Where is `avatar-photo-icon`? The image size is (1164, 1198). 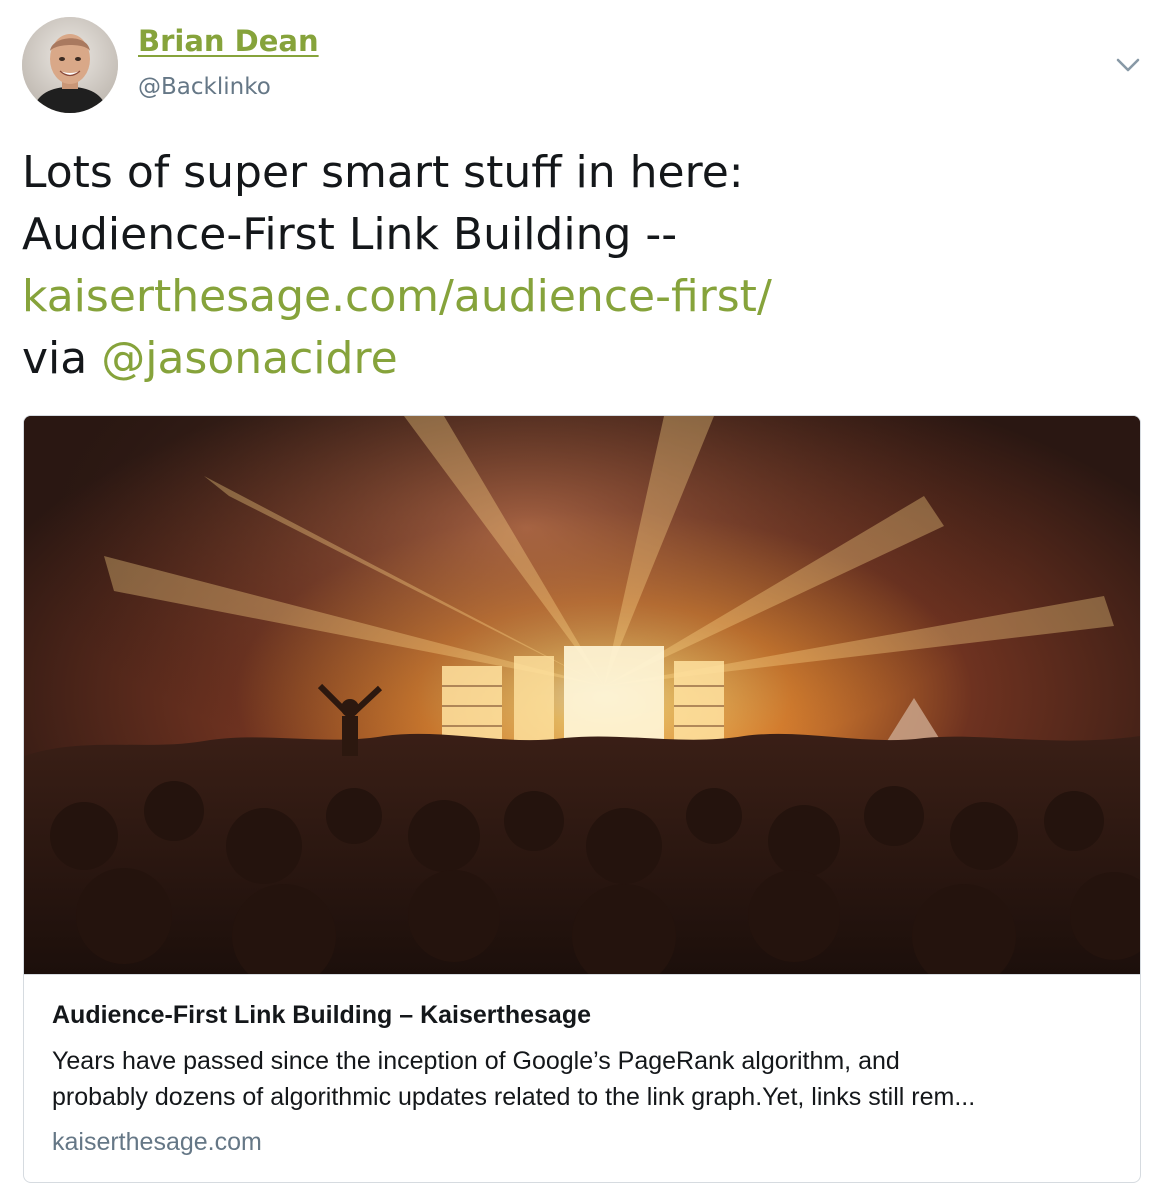
avatar-photo-icon is located at coordinates (70, 65).